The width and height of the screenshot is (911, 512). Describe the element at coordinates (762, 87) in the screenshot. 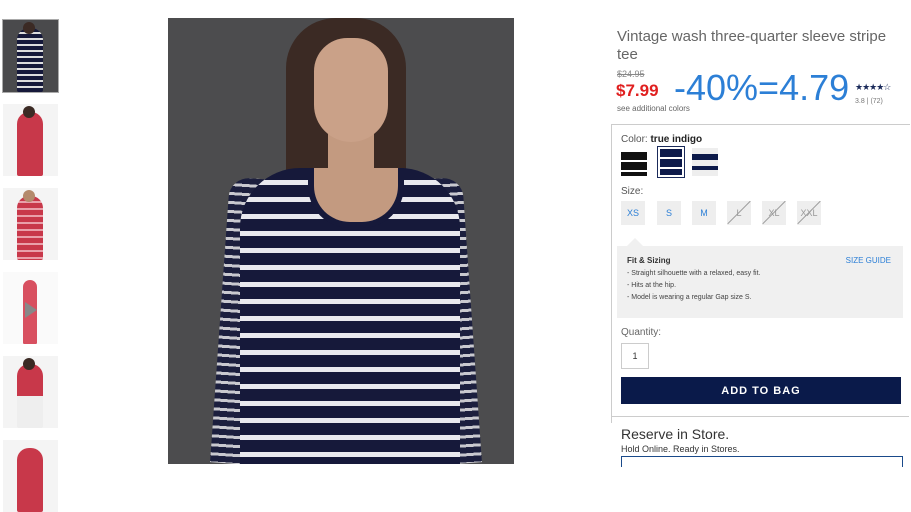

I see `promo-overlay: -40%=4.79` at that location.